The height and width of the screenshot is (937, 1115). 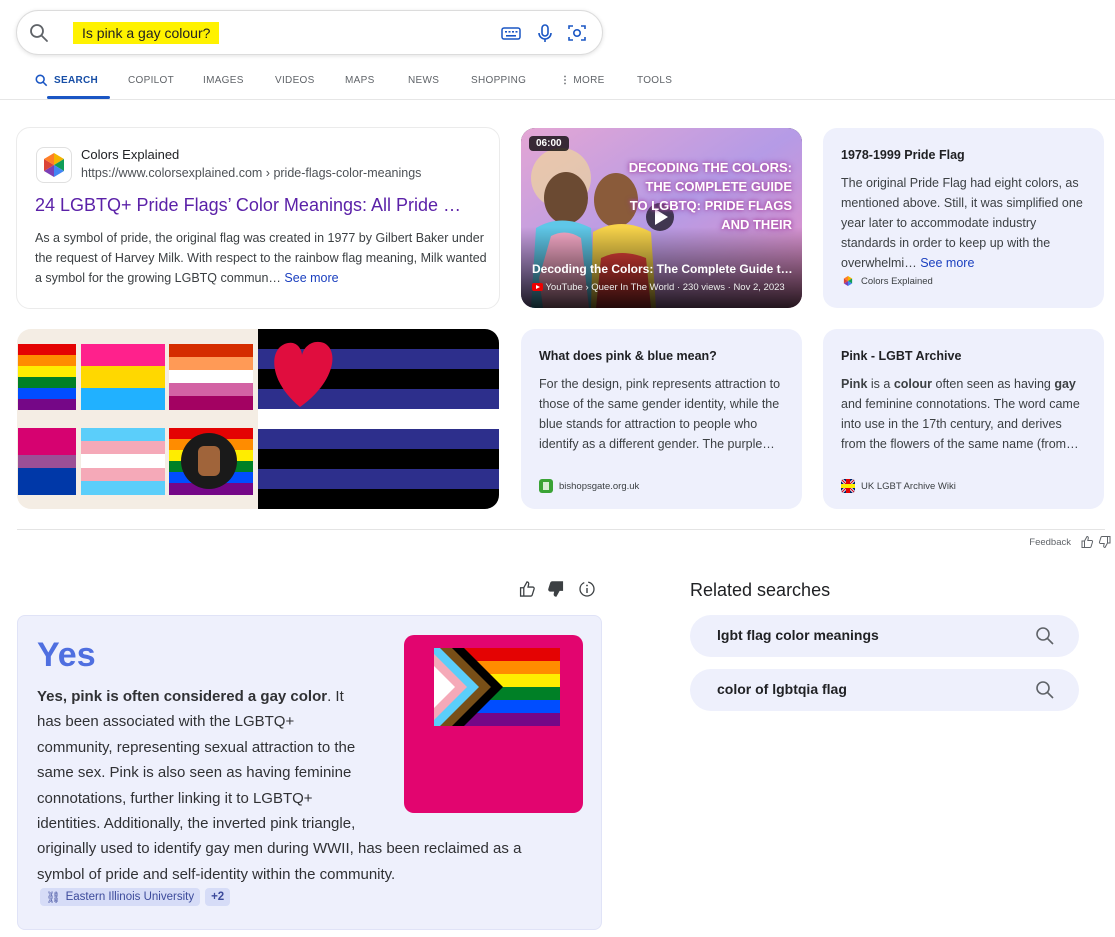 What do you see at coordinates (295, 80) in the screenshot?
I see `tab-videos: VIDEOS` at bounding box center [295, 80].